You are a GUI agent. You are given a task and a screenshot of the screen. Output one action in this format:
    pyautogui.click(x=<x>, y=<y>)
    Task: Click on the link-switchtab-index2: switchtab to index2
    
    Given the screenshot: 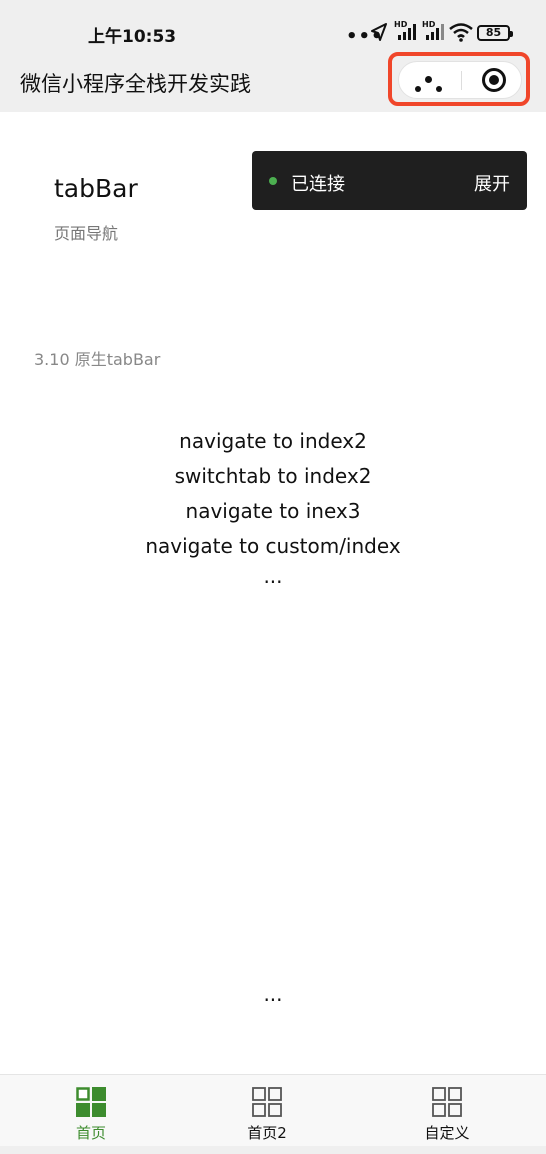 What is the action you would take?
    pyautogui.click(x=273, y=476)
    